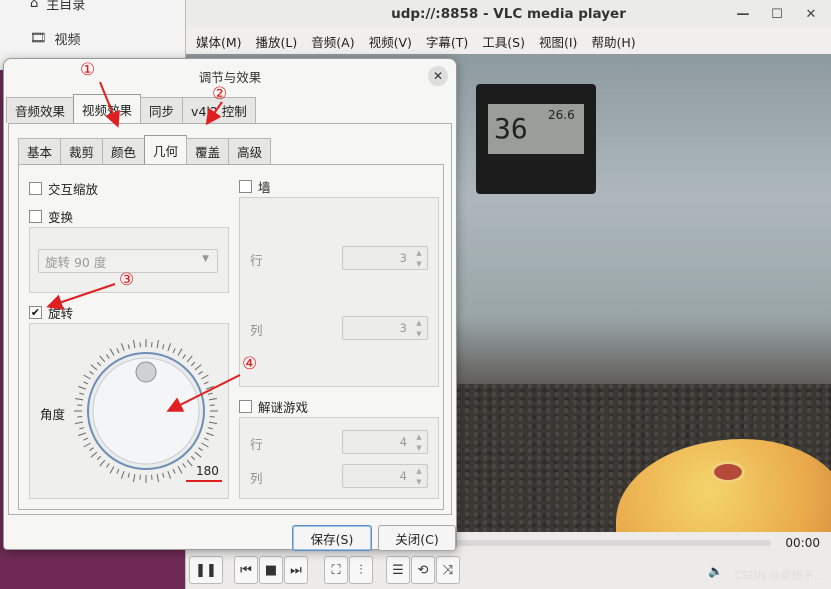 This screenshot has height=589, width=831. What do you see at coordinates (255, 186) in the screenshot?
I see `wall-option: 墙` at bounding box center [255, 186].